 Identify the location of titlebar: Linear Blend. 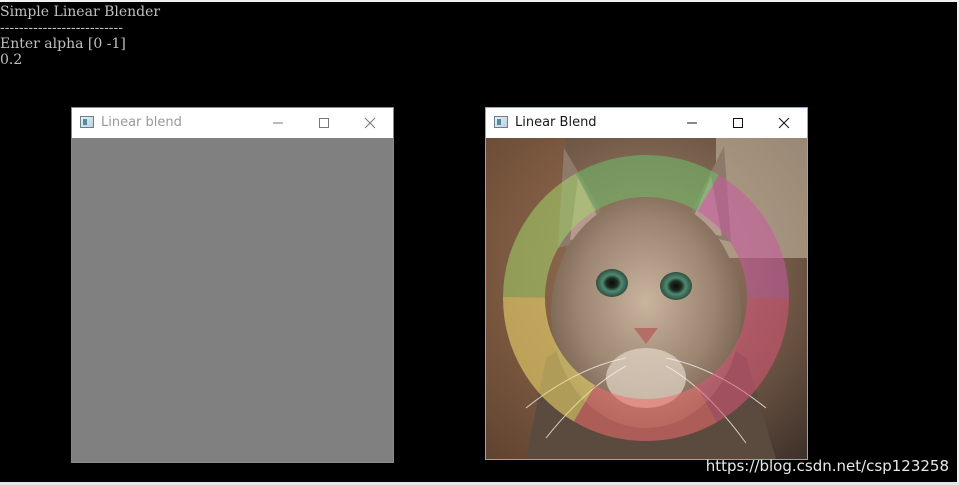
(646, 123).